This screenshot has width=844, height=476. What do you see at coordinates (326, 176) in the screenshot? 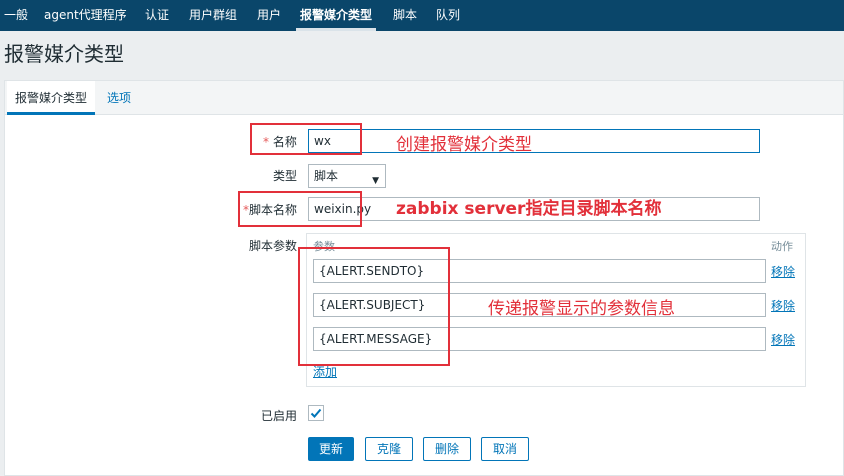
I see `type-select-value: 脚本` at bounding box center [326, 176].